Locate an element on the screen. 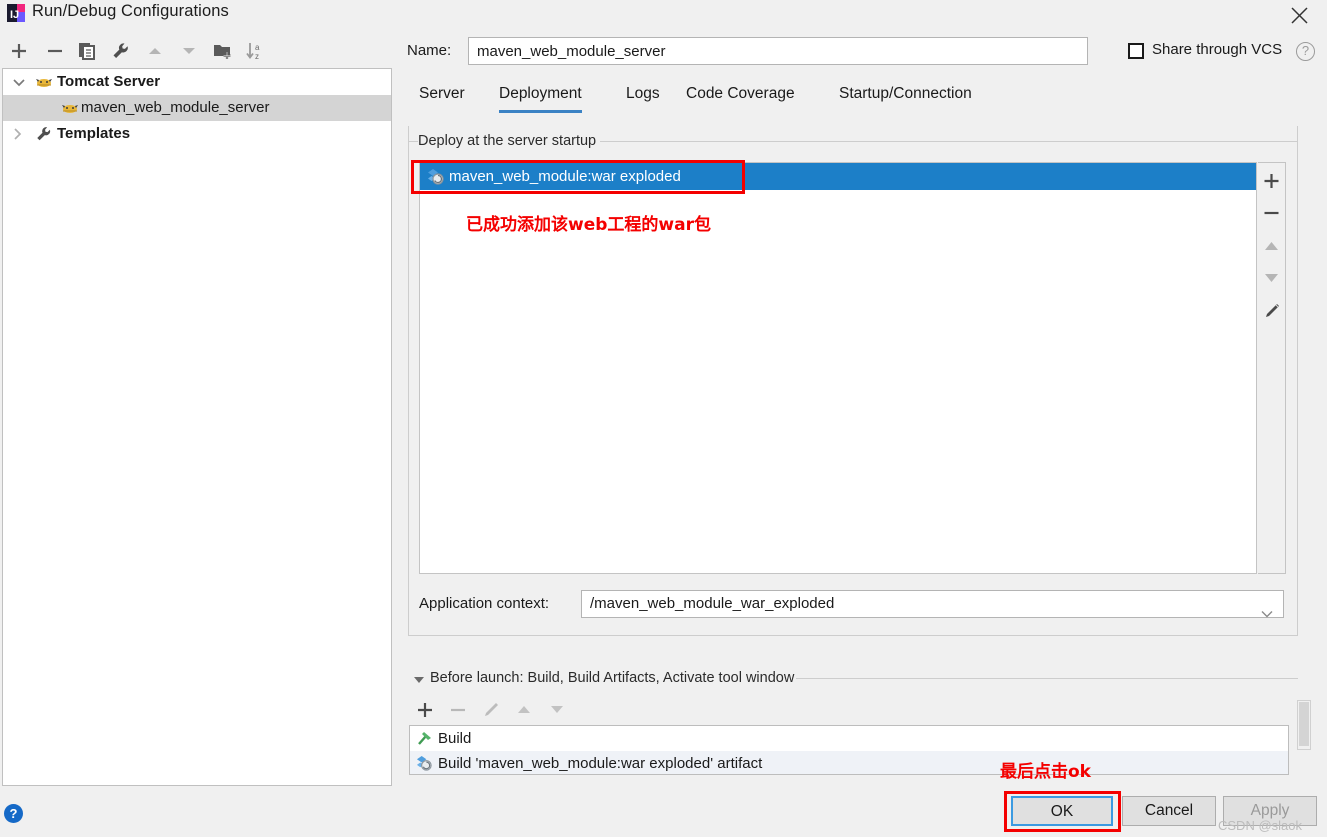 This screenshot has width=1327, height=837. deploy-at-startup-label: Deploy at the server startup is located at coordinates (510, 141).